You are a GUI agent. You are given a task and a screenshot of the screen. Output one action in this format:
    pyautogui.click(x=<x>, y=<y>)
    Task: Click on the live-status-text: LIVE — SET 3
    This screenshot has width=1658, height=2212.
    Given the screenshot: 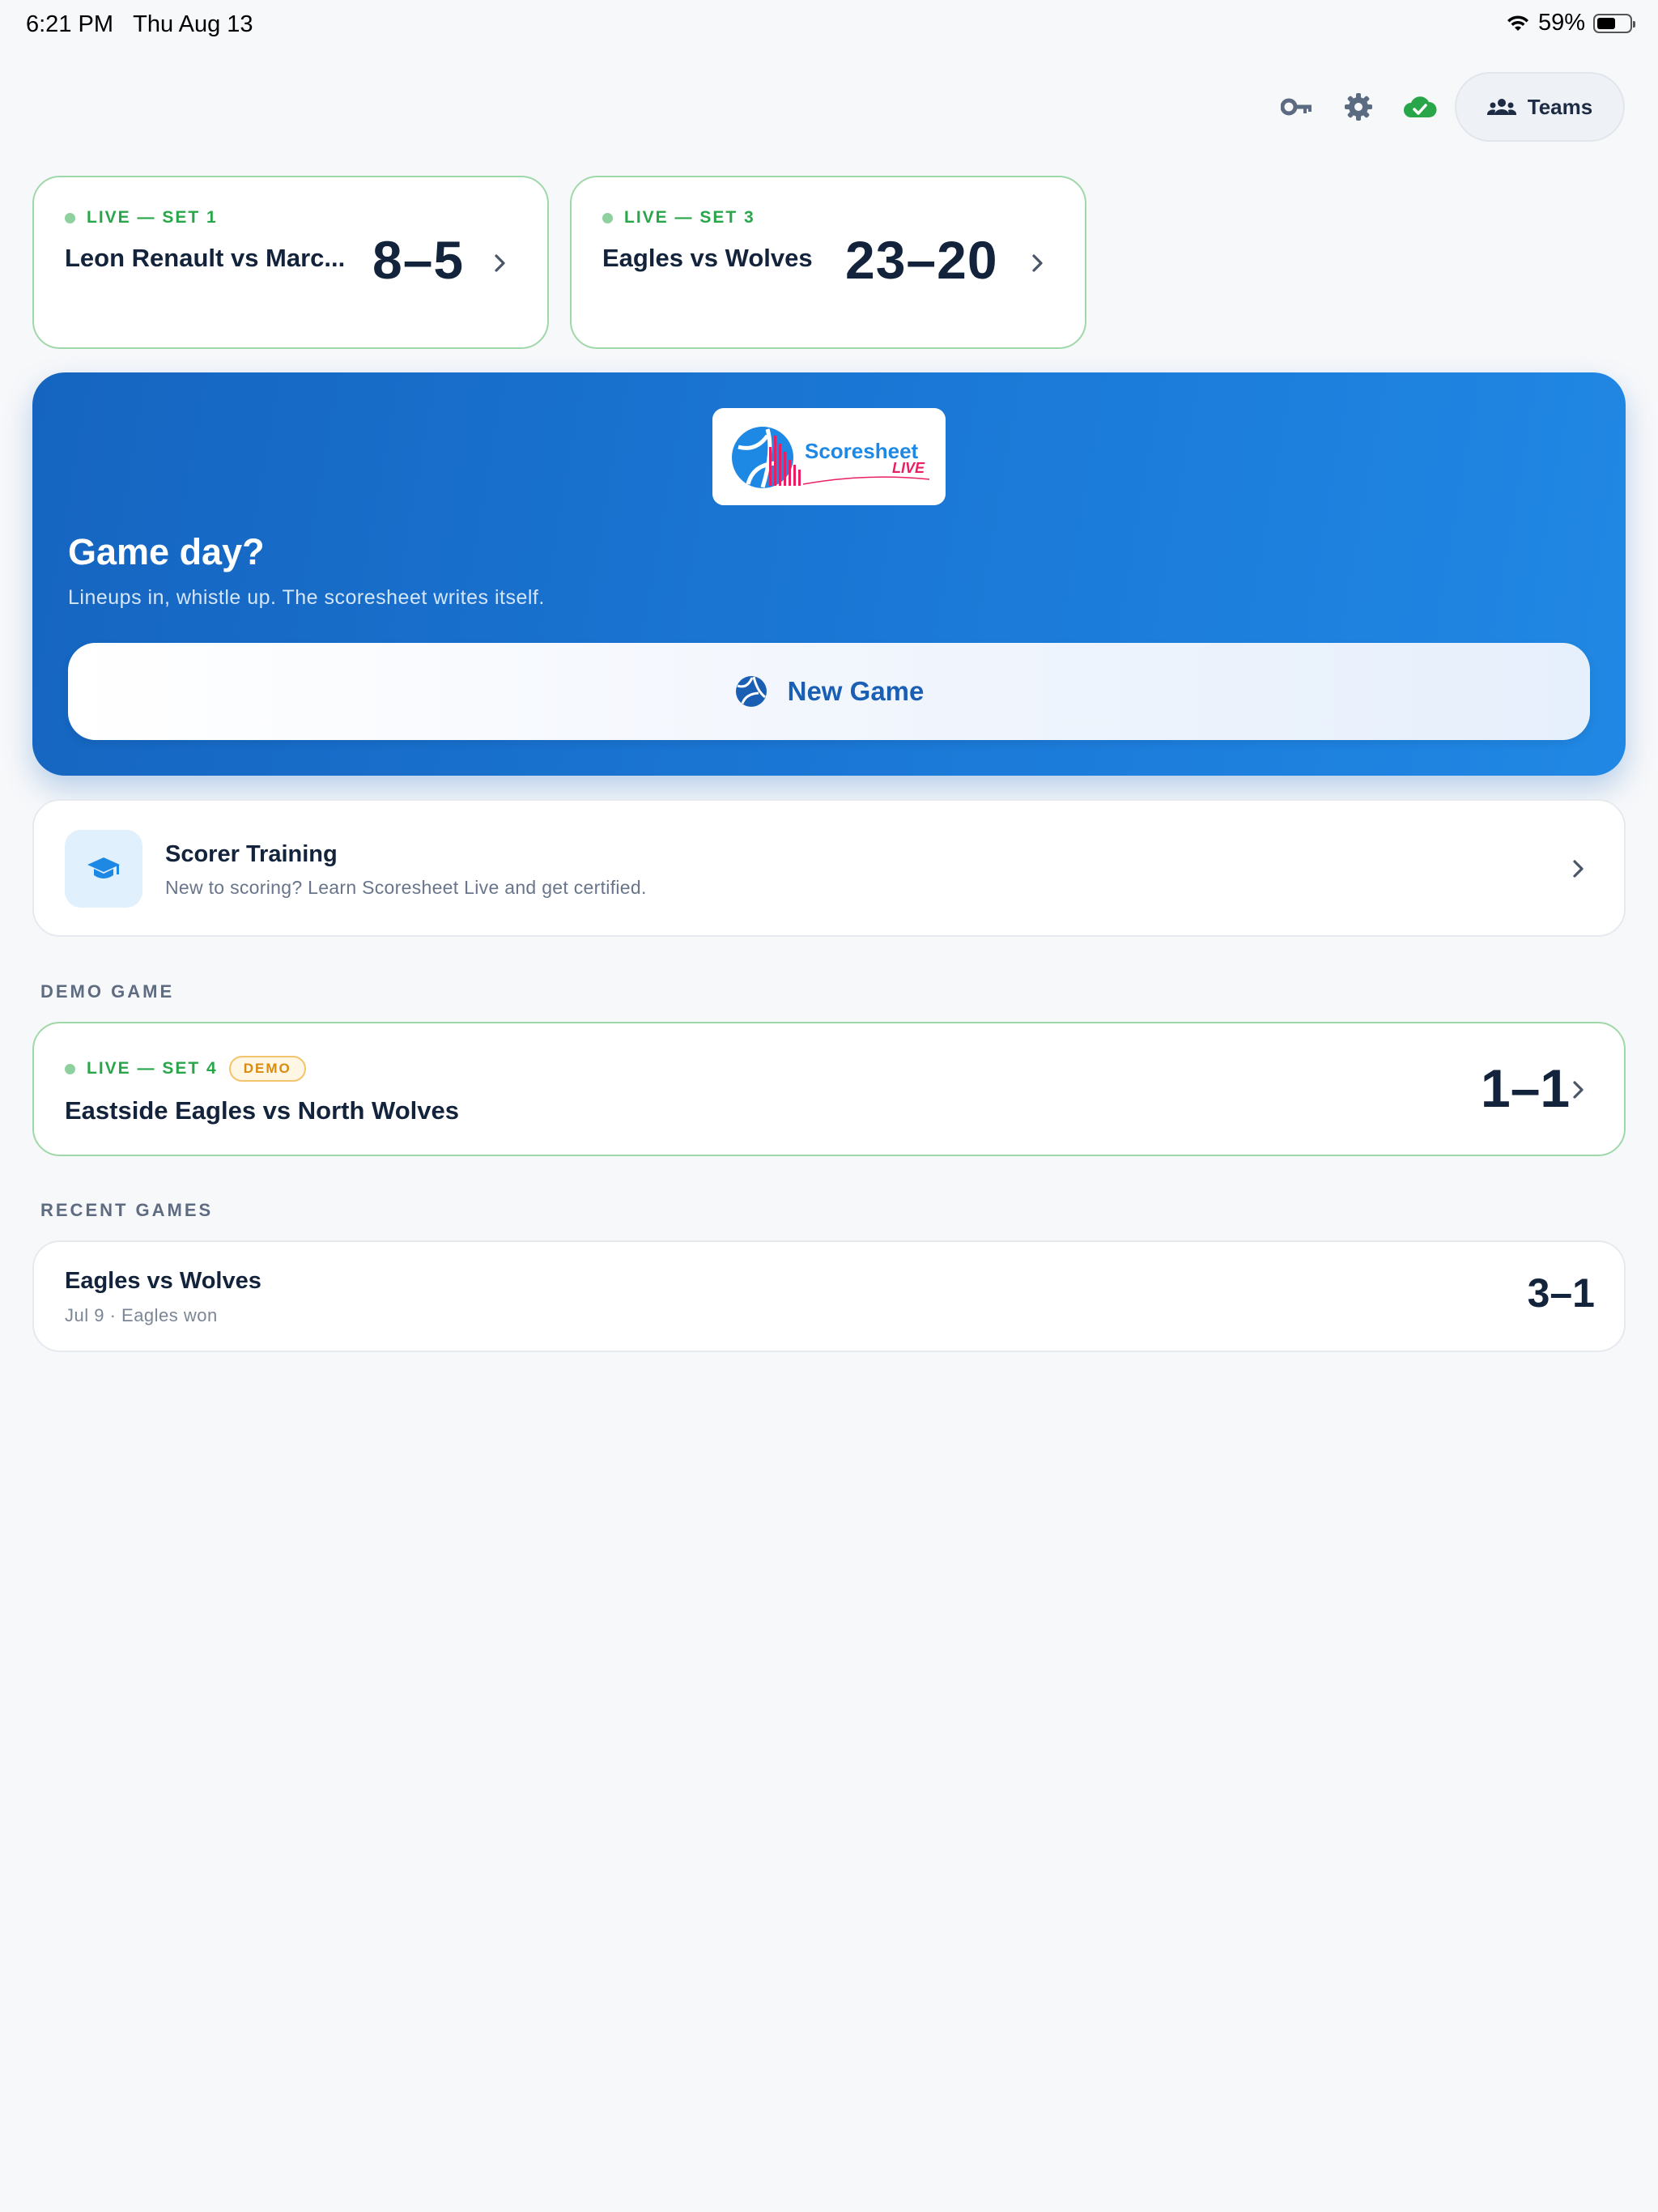 What is the action you would take?
    pyautogui.click(x=689, y=217)
    